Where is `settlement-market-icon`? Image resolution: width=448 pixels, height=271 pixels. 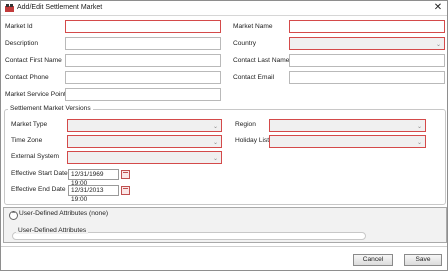
settlement-market-icon is located at coordinates (9, 8).